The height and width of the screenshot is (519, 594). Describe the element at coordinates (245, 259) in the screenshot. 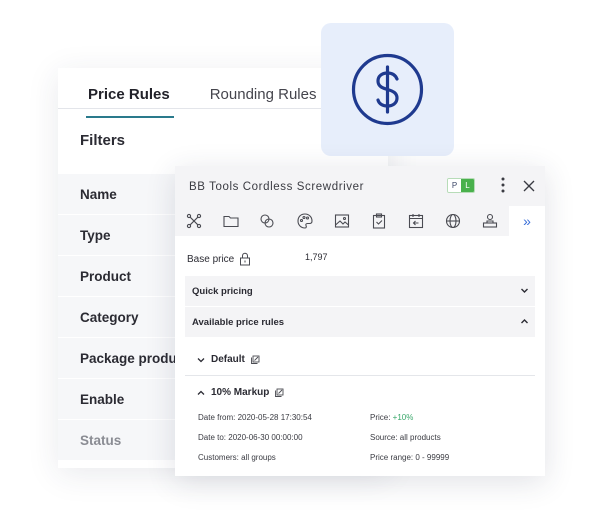

I see `lock-icon` at that location.